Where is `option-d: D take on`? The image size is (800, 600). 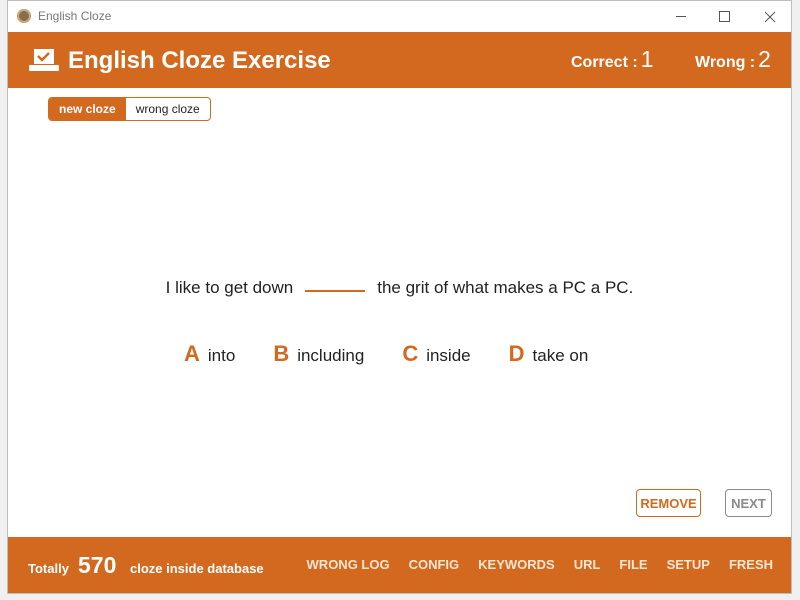 option-d: D take on is located at coordinates (549, 354).